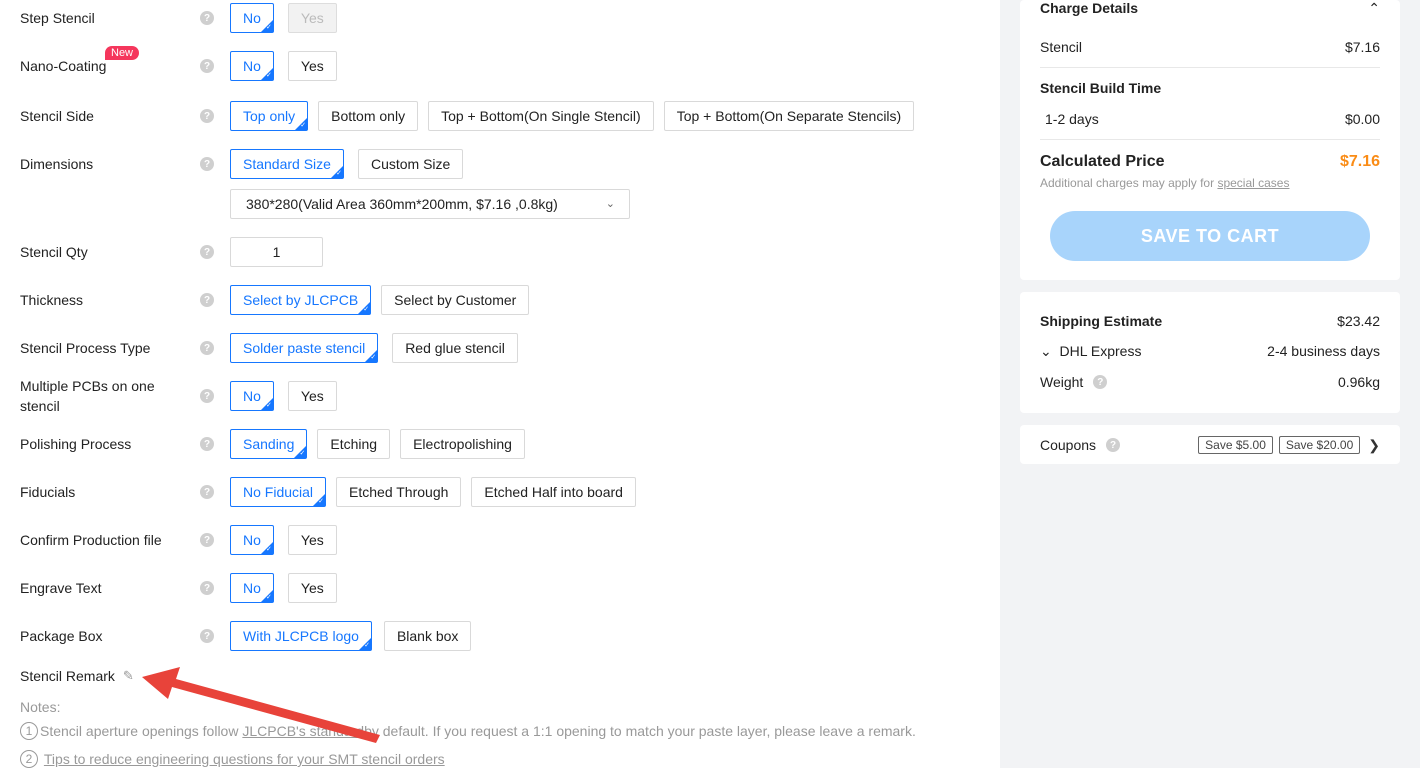 Image resolution: width=1420 pixels, height=768 pixels. I want to click on options-polishing: Sanding ✓ Etching Electropolishing, so click(377, 444).